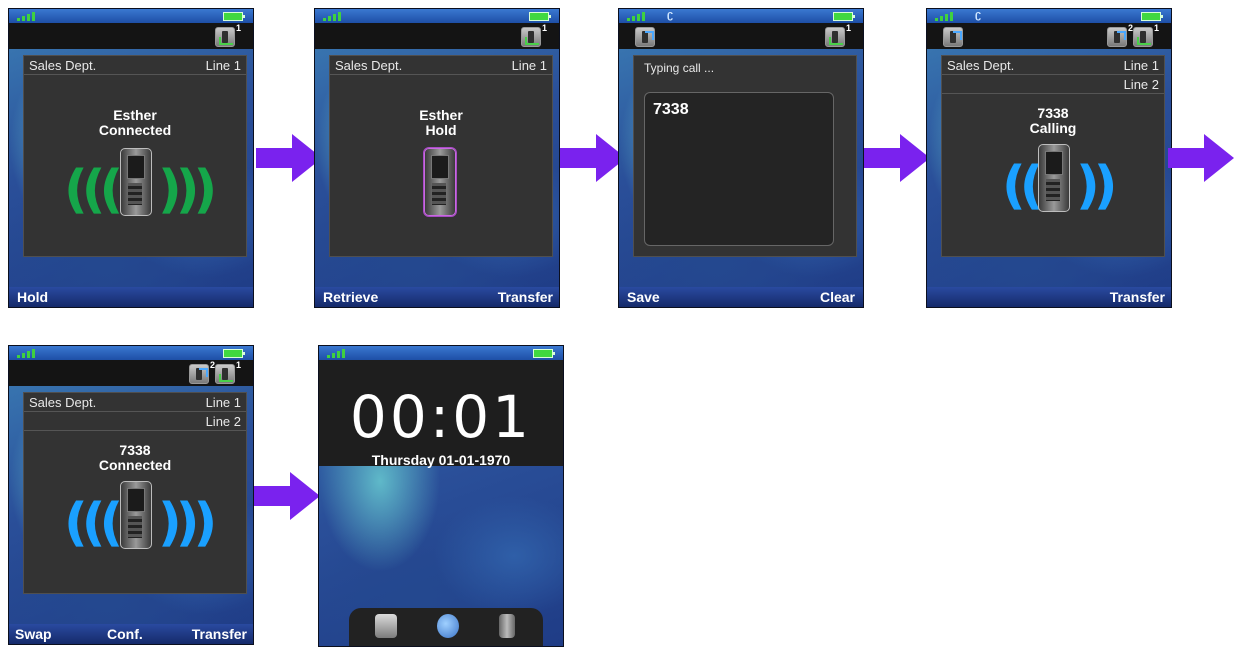 The width and height of the screenshot is (1242, 647). Describe the element at coordinates (441, 496) in the screenshot. I see `phone-screen-idle: 00:01 Thursday 01-01-1970` at that location.